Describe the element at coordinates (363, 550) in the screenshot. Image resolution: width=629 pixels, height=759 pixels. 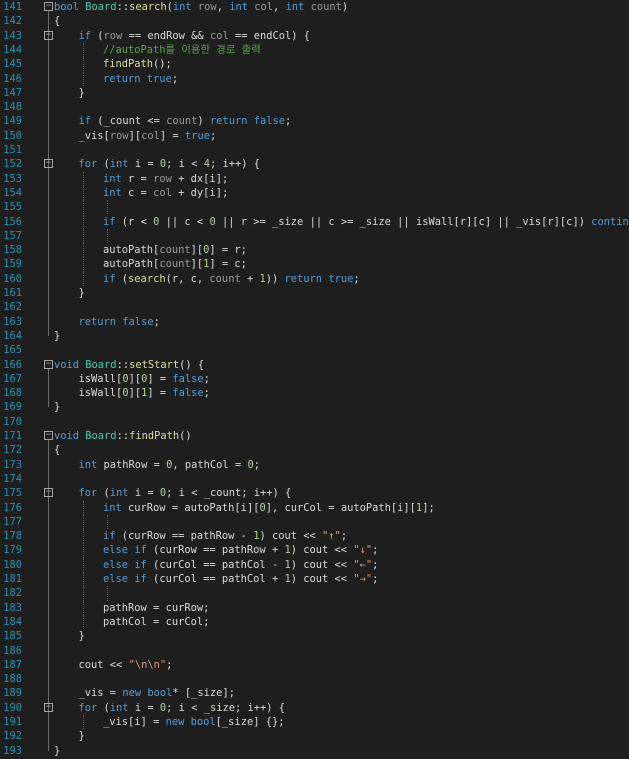
I see `code-token: "↓"` at that location.